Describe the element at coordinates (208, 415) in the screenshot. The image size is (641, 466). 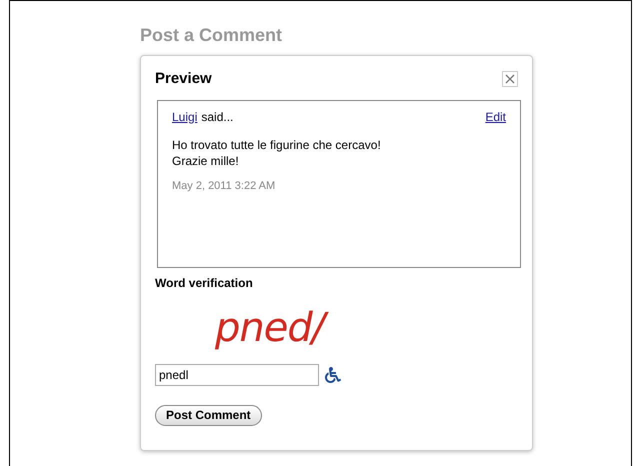
I see `post-comment-button: Post Comment` at that location.